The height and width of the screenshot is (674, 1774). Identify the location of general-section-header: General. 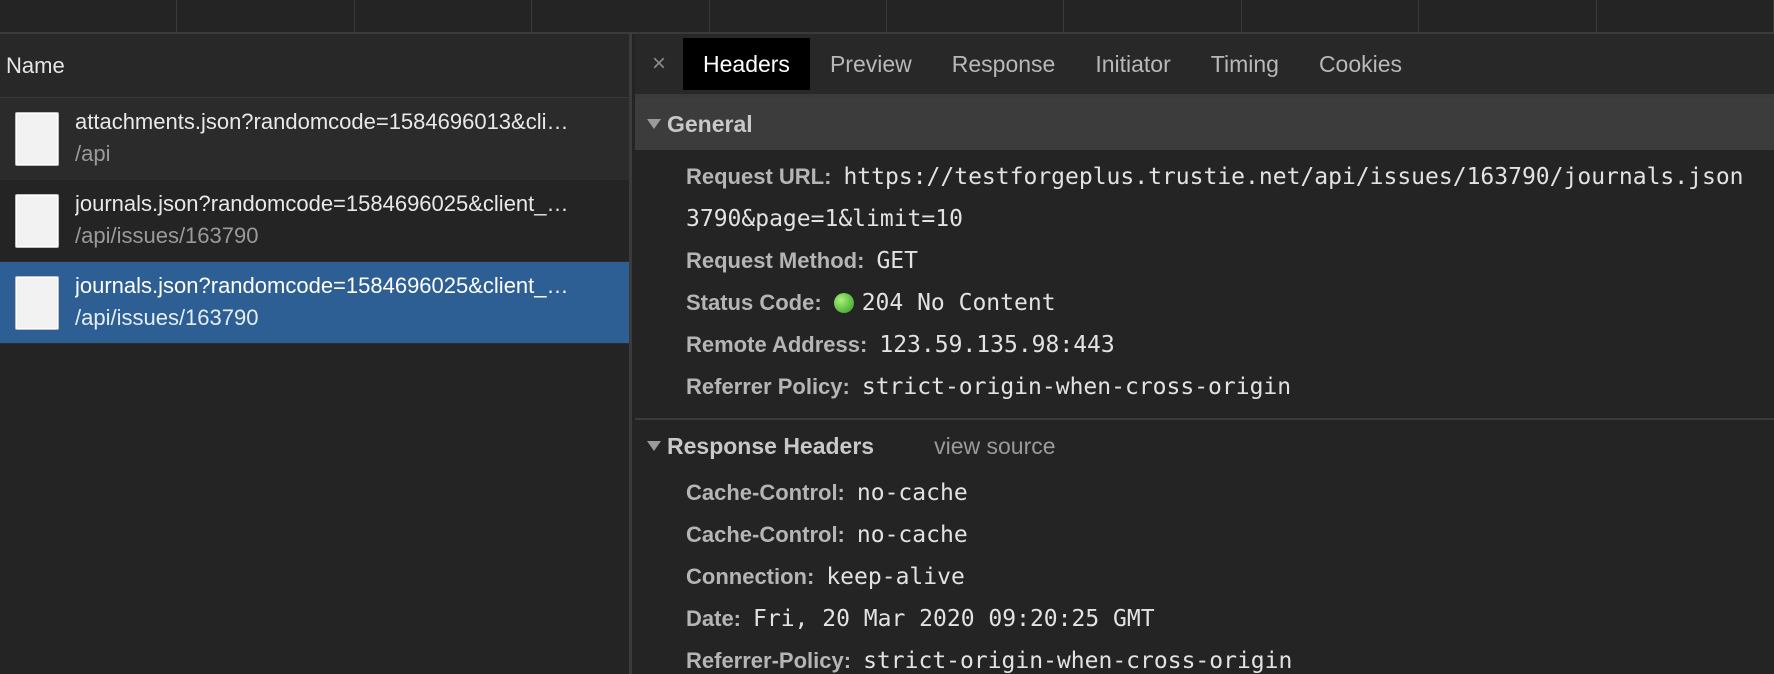
(1204, 124).